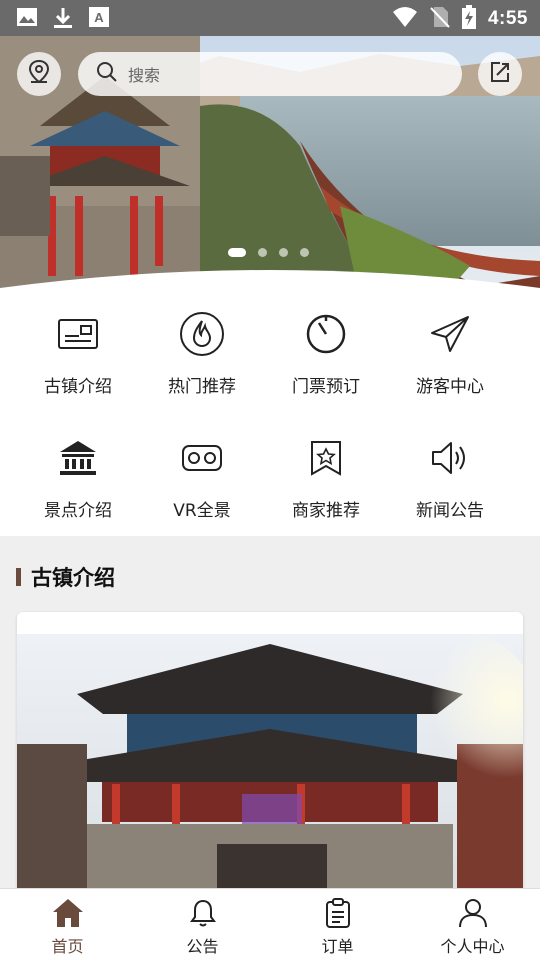 This screenshot has height=960, width=540. What do you see at coordinates (405, 19) in the screenshot?
I see `wifi-icon` at bounding box center [405, 19].